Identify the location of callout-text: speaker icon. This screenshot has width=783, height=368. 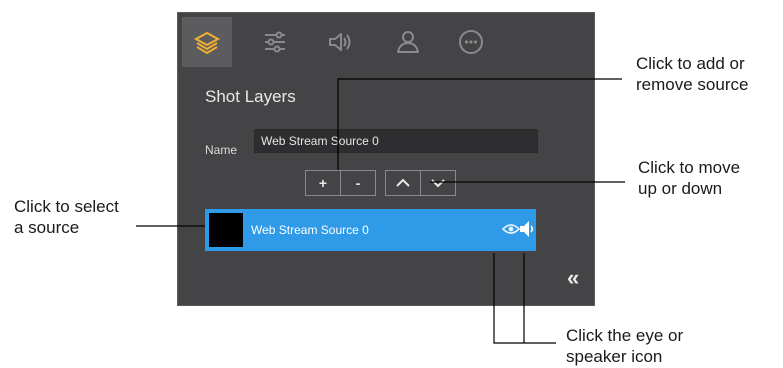
(614, 356).